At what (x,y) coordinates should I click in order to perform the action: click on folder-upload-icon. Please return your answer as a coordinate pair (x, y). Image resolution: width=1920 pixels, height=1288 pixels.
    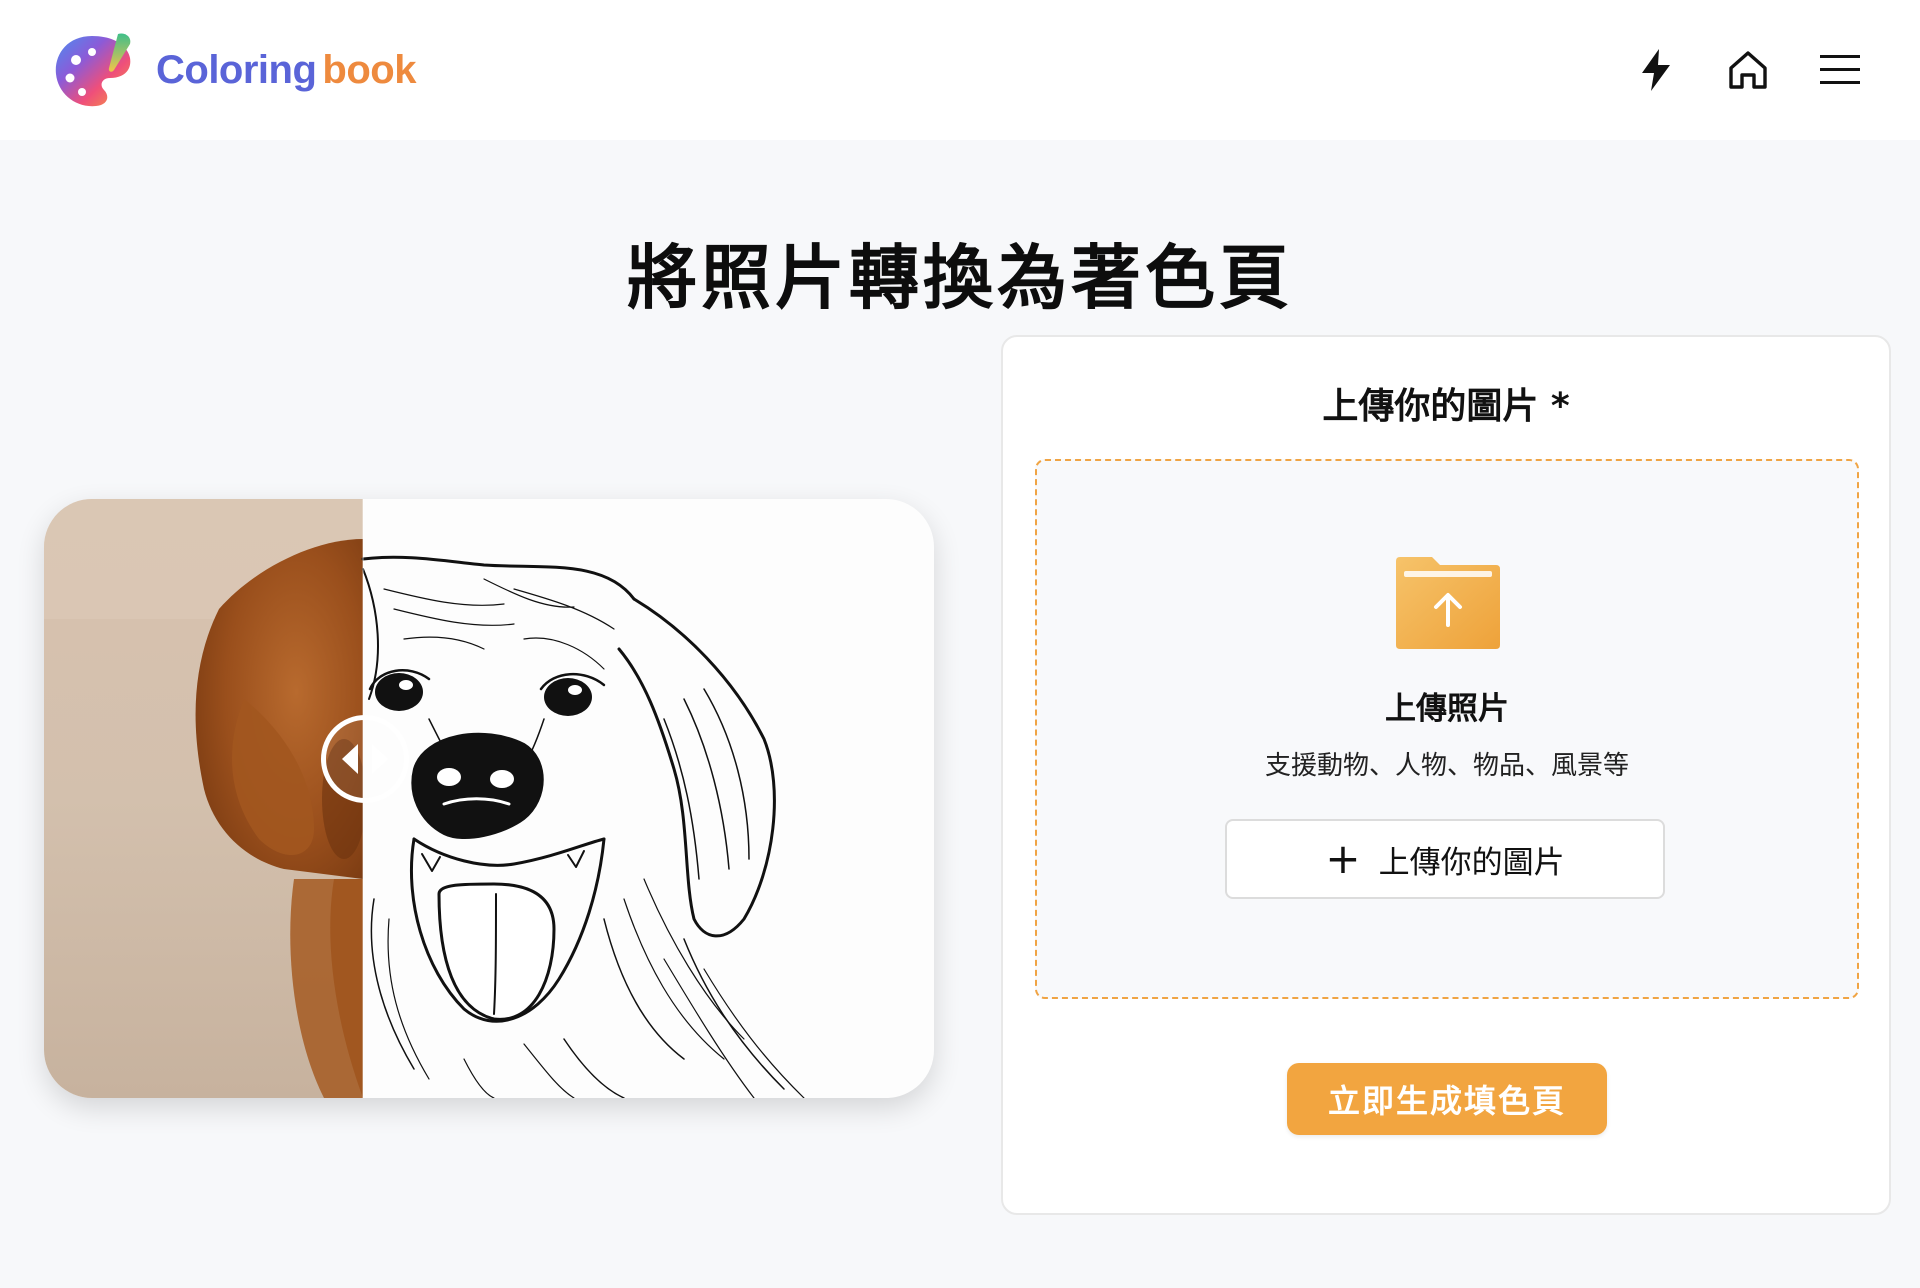
    Looking at the image, I should click on (1448, 603).